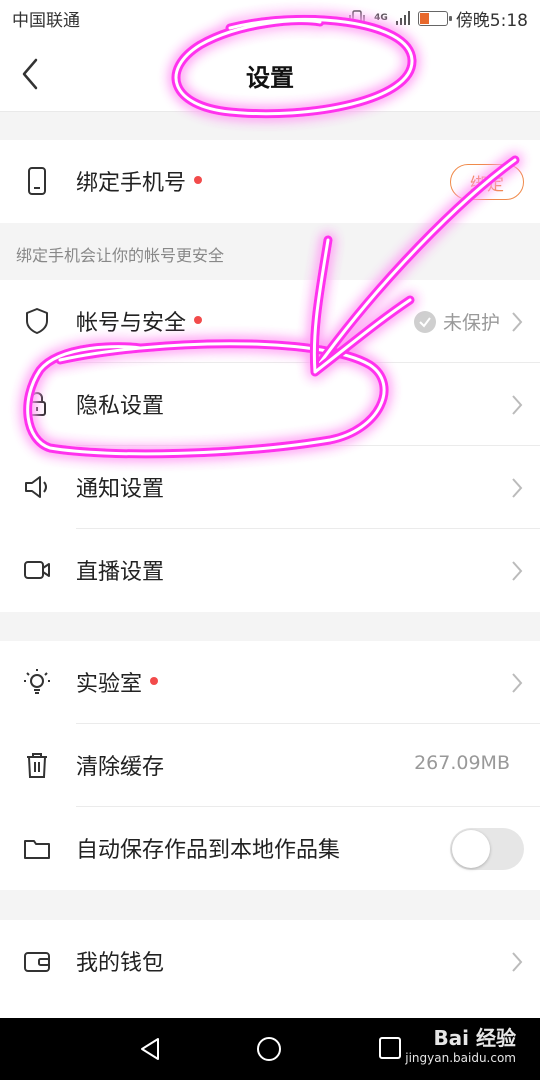 The width and height of the screenshot is (540, 1080). What do you see at coordinates (120, 767) in the screenshot?
I see `clear-cache-label: 清除缓存` at bounding box center [120, 767].